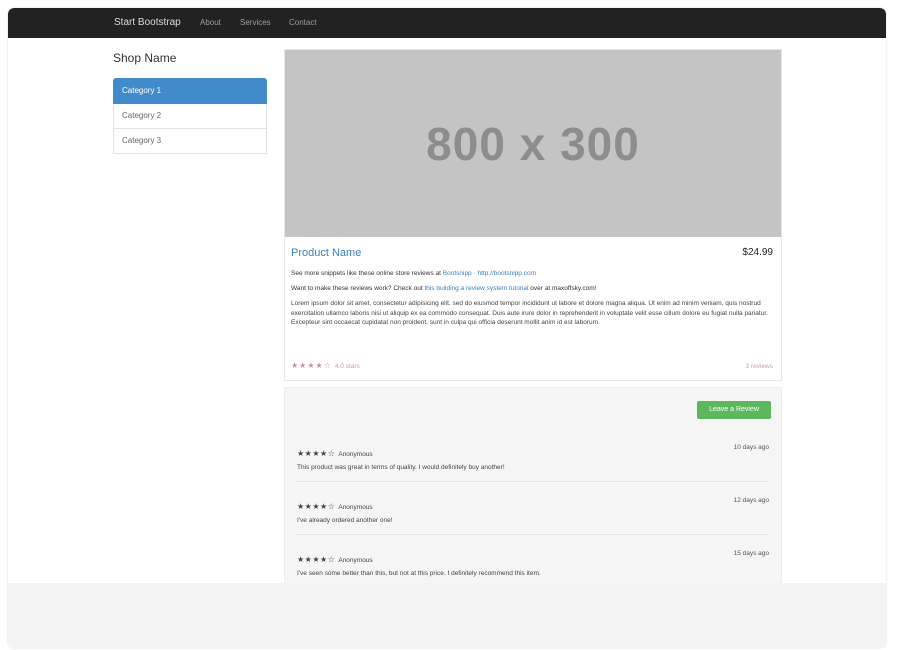 This screenshot has height=650, width=900. What do you see at coordinates (147, 22) in the screenshot?
I see `navbar-brand: Start Bootstrap` at bounding box center [147, 22].